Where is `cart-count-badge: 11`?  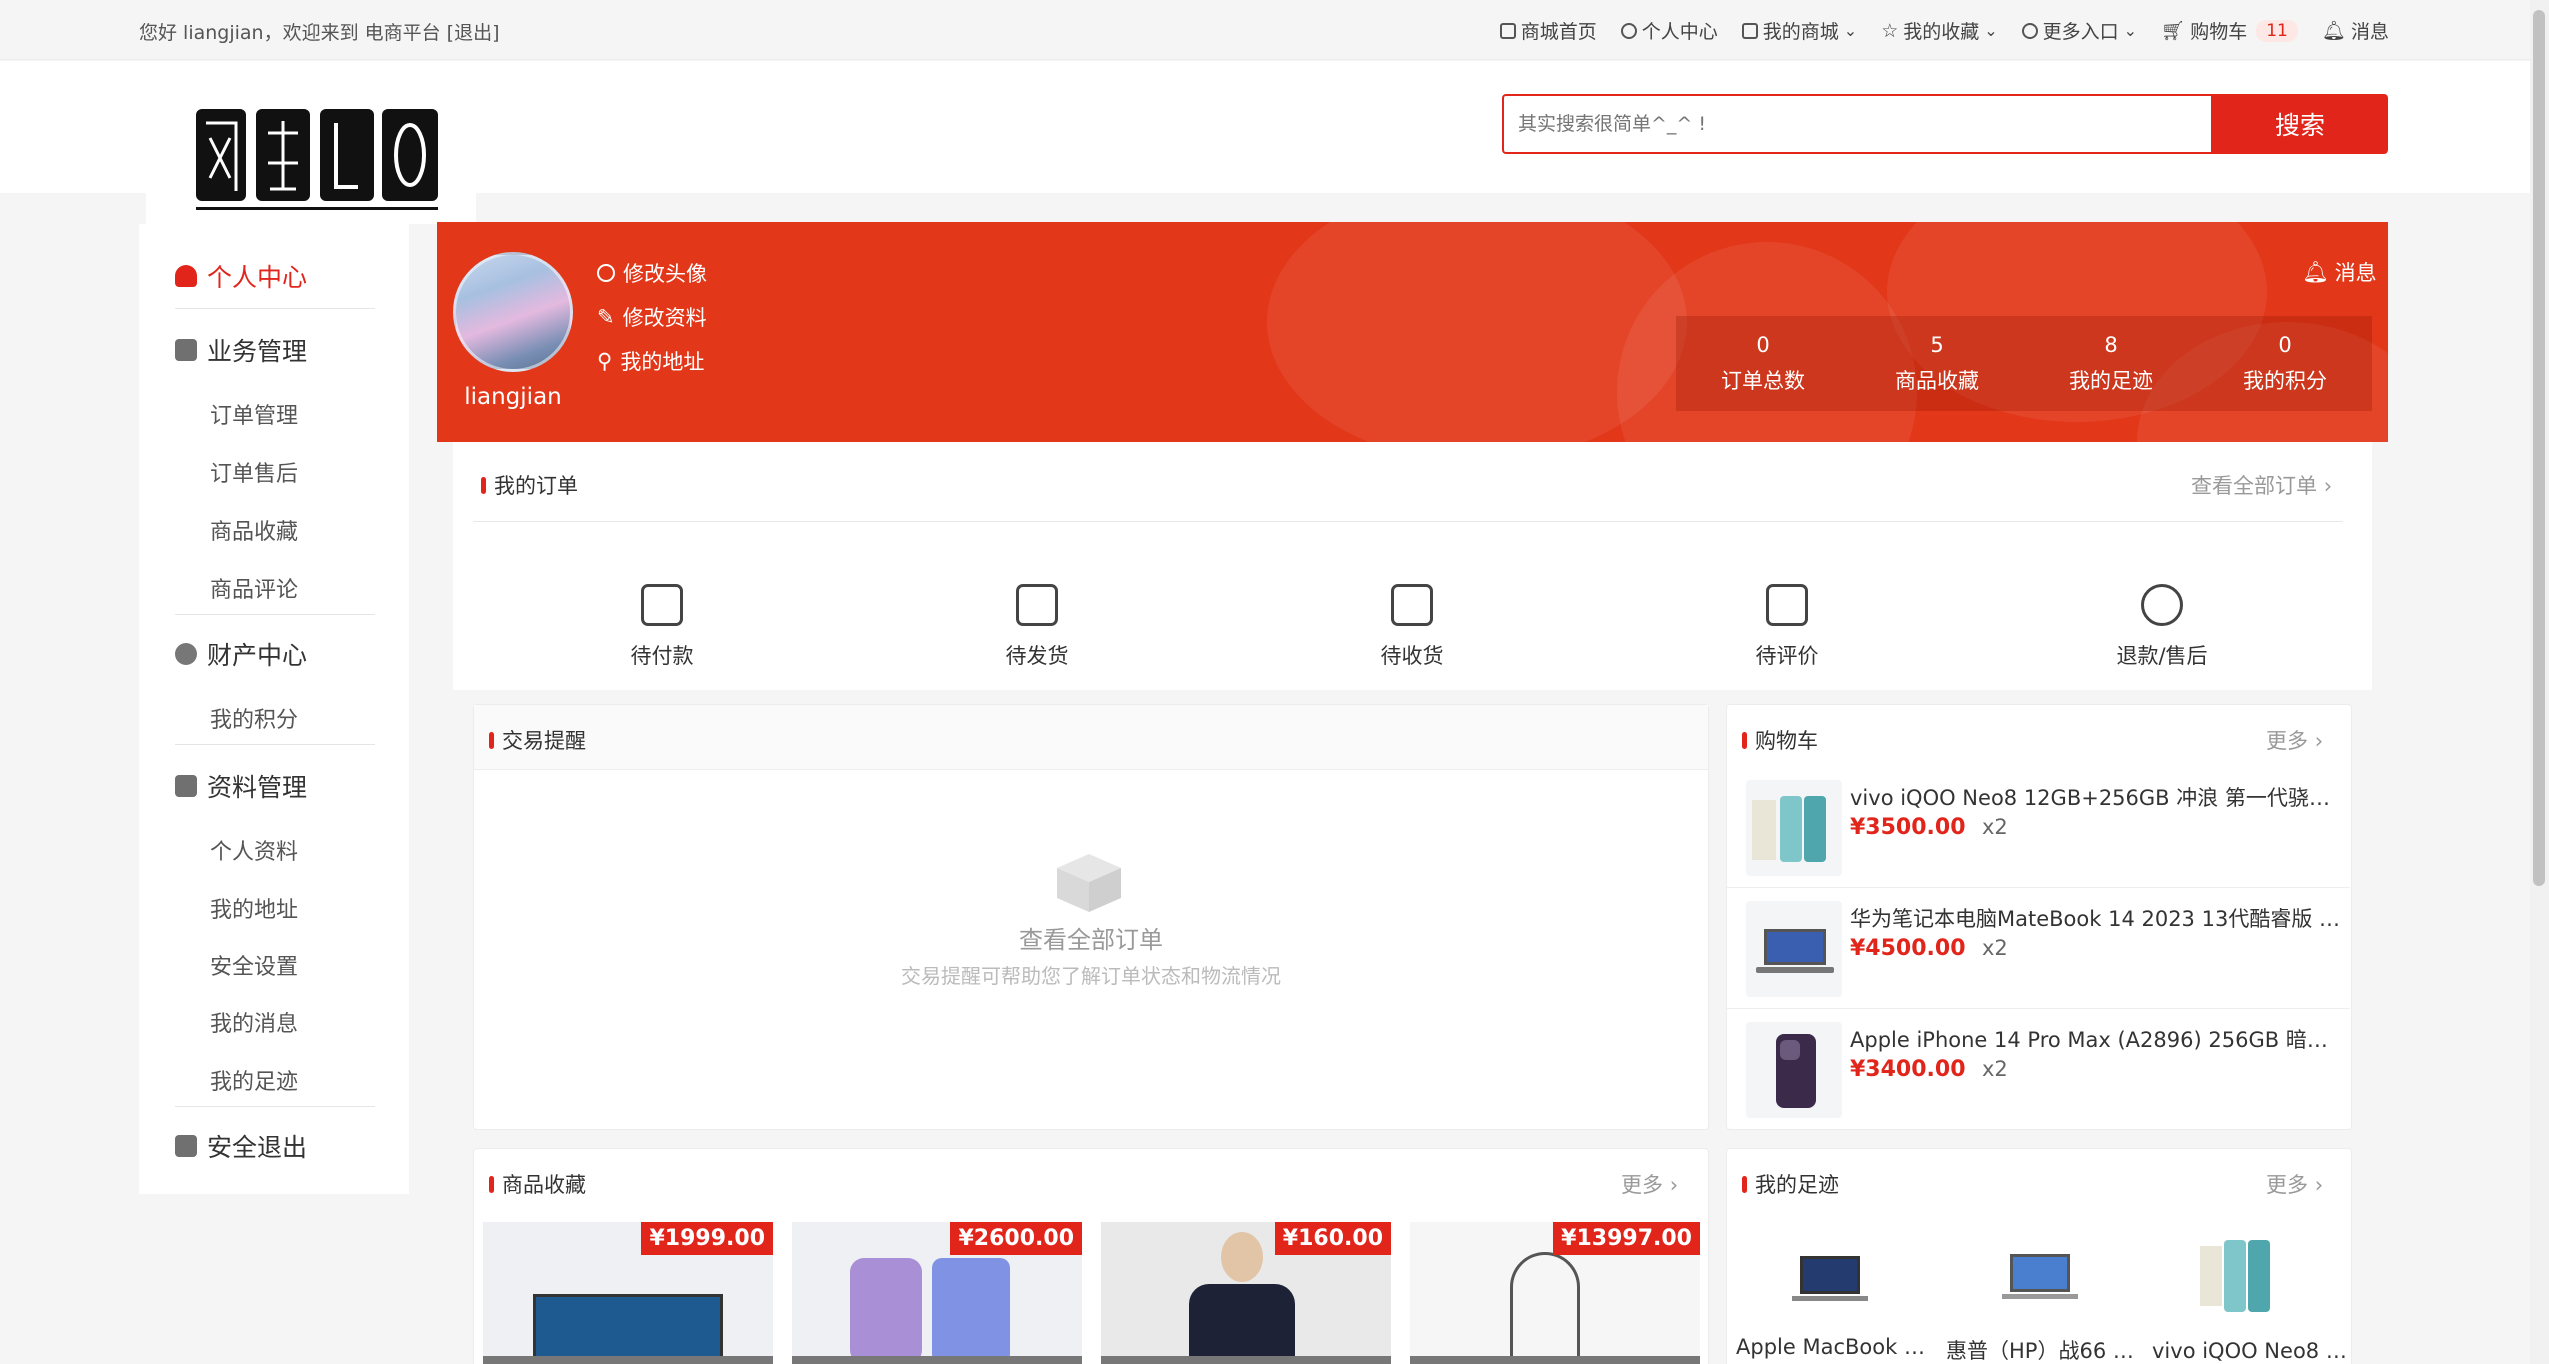 cart-count-badge: 11 is located at coordinates (2277, 30).